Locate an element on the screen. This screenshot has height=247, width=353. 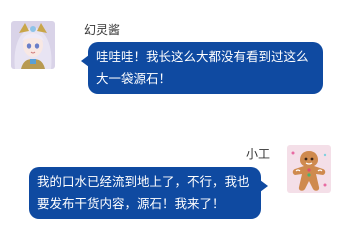
sender-name: 幻灵酱 is located at coordinates (102, 30).